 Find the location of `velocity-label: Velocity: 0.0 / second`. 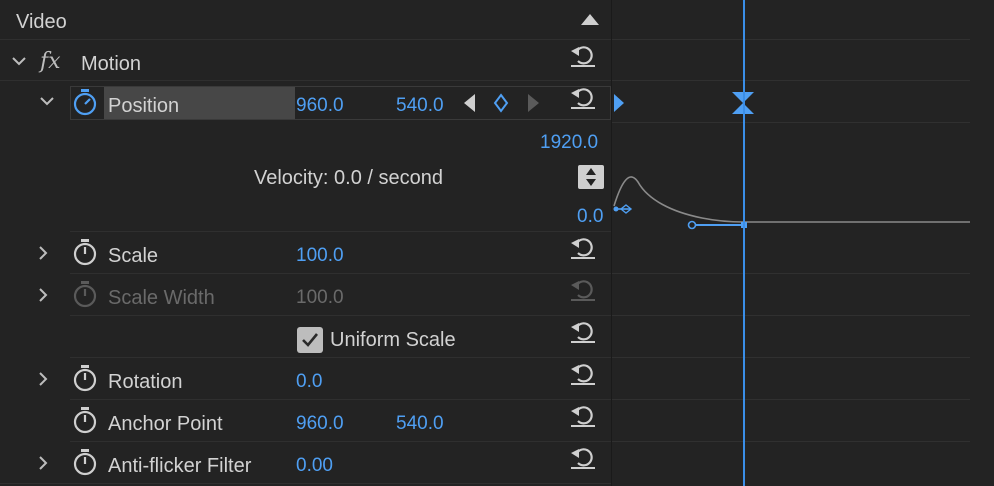

velocity-label: Velocity: 0.0 / second is located at coordinates (349, 178).